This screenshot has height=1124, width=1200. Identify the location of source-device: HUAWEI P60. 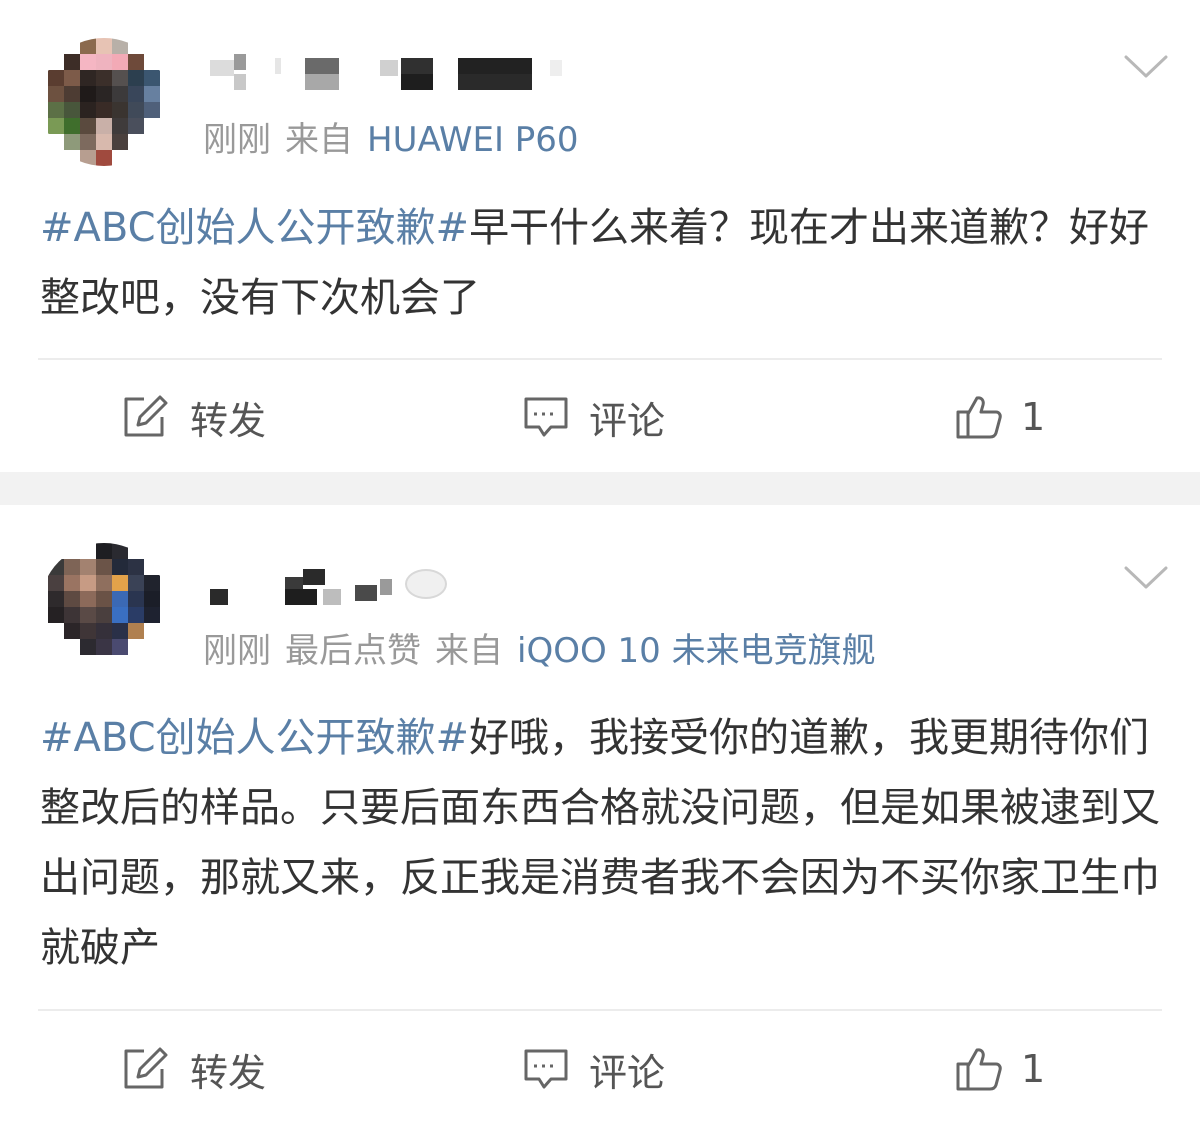
(473, 140).